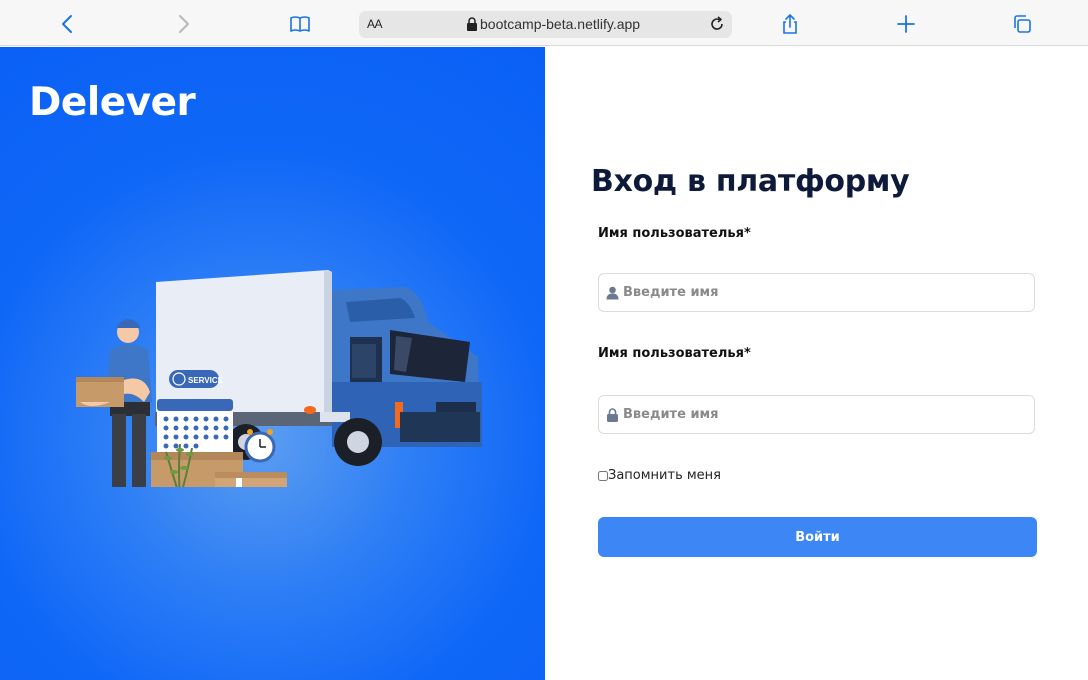 This screenshot has height=680, width=1088. Describe the element at coordinates (665, 475) in the screenshot. I see `remember-label: Запомнить меня` at that location.